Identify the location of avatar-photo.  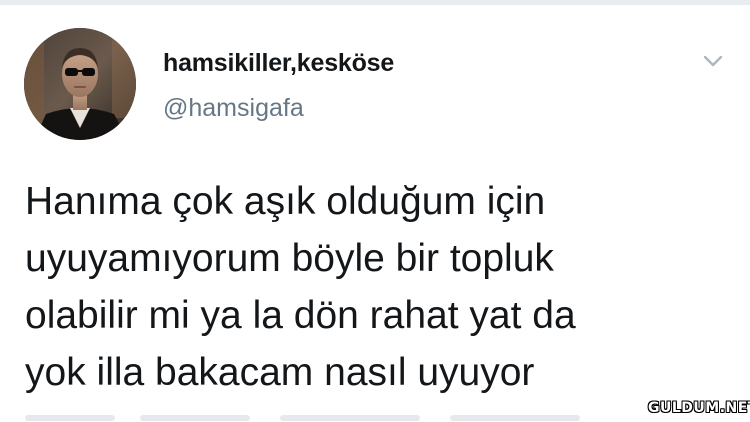
(80, 84).